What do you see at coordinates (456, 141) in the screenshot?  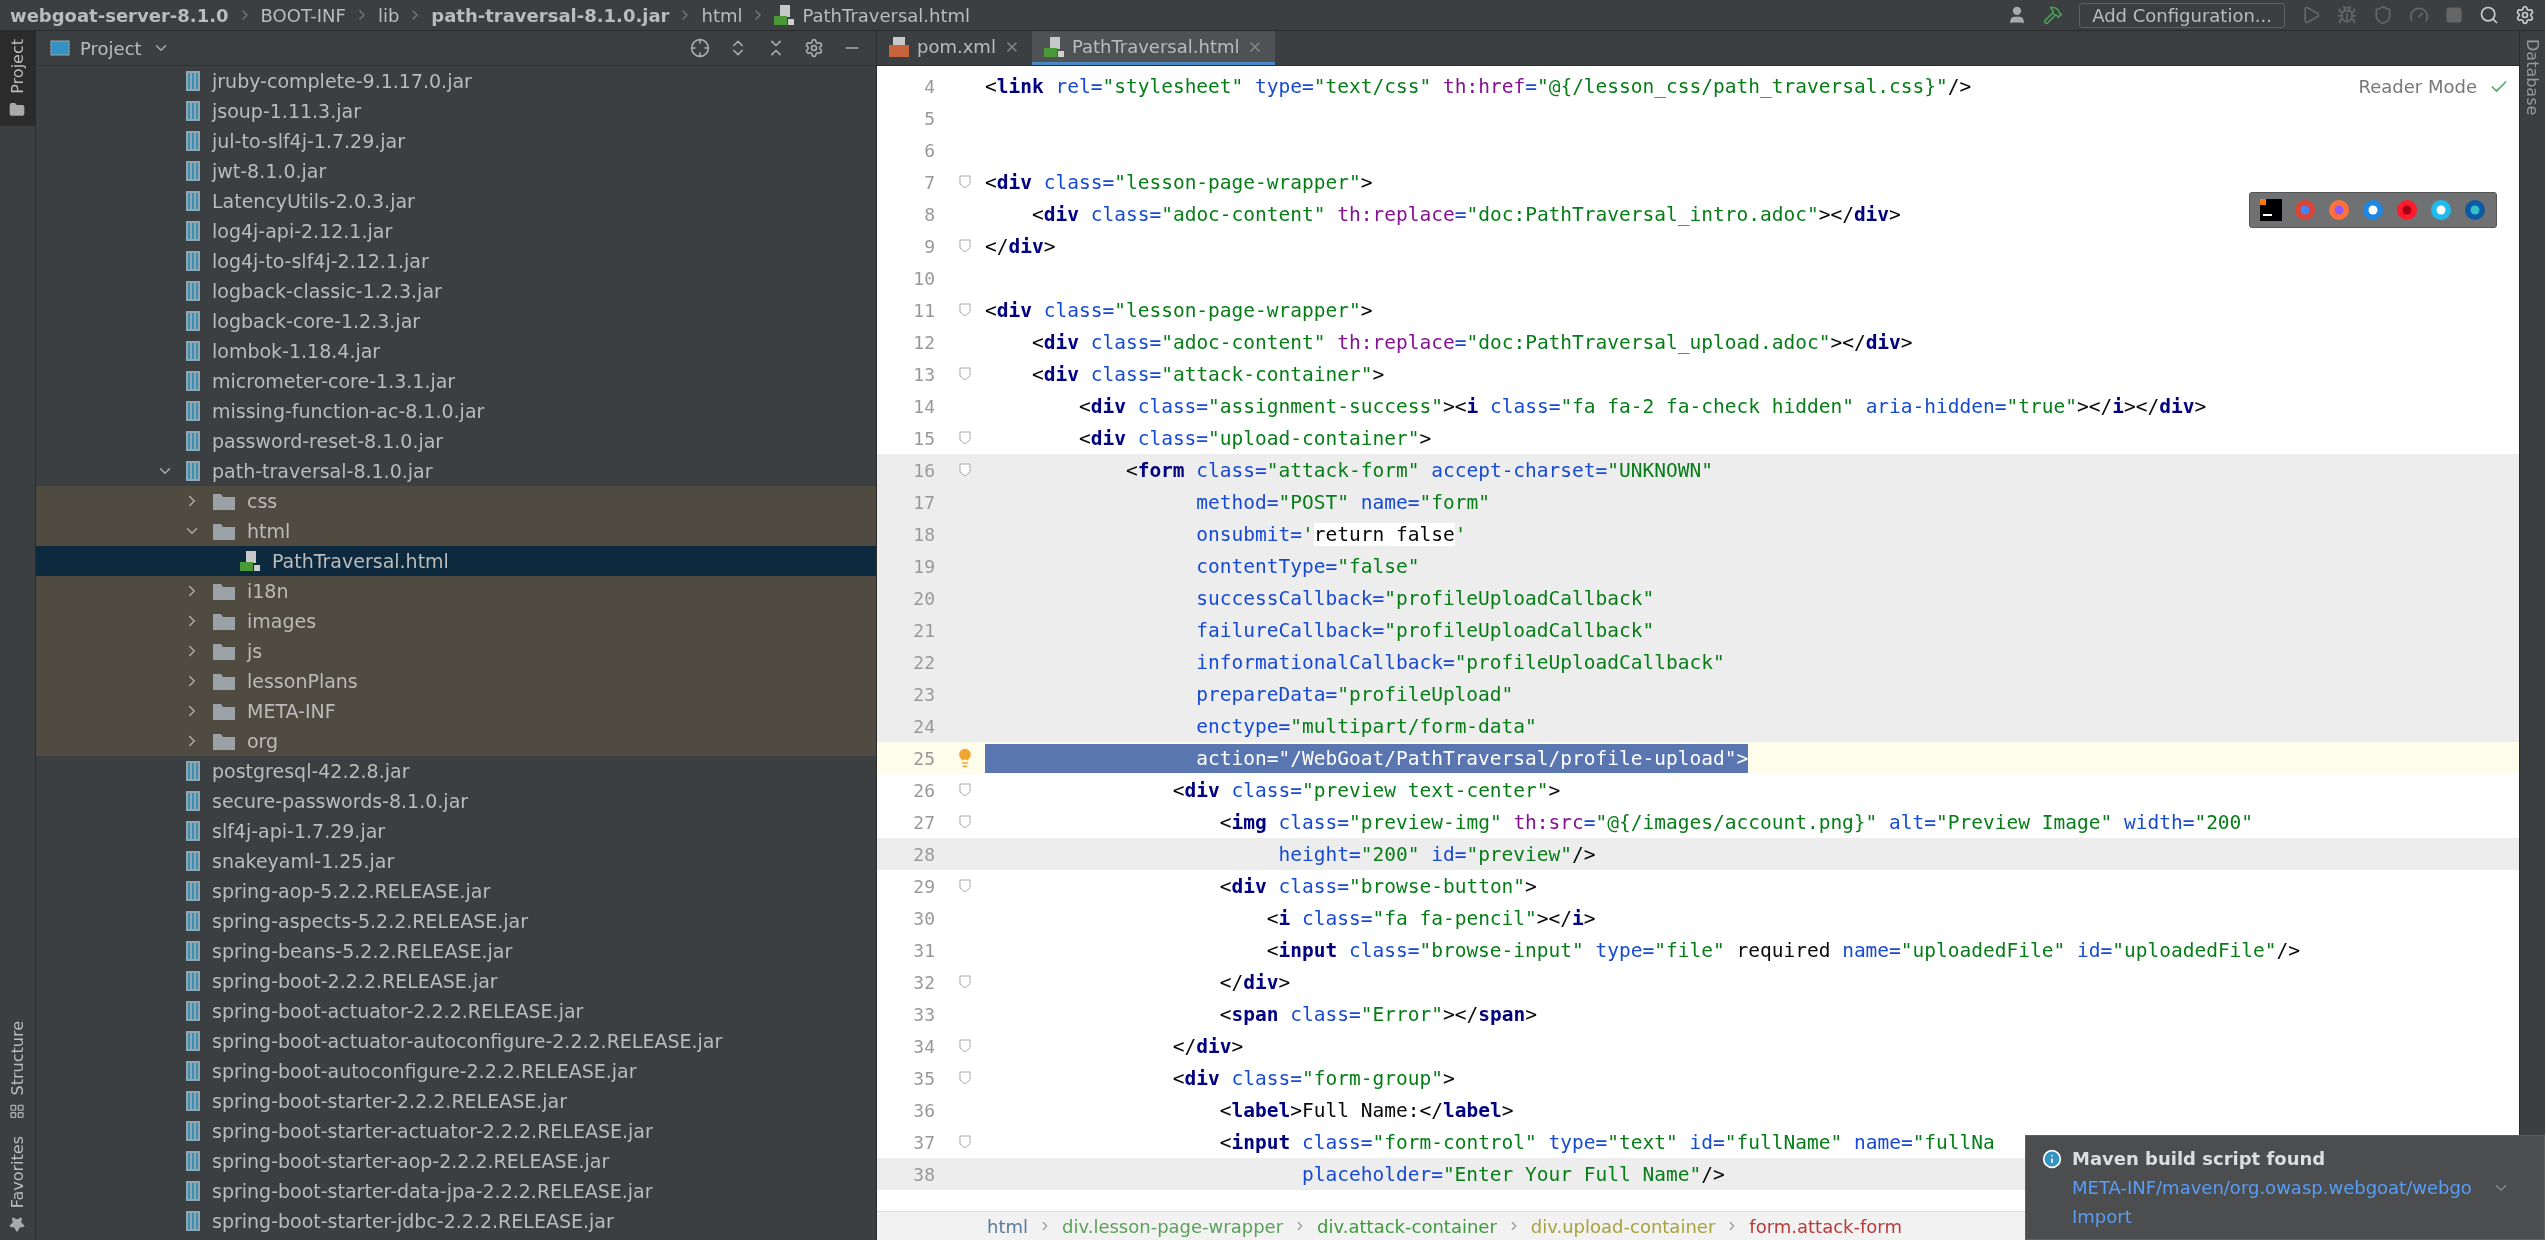 I see `tree-item: jul-to-slf4j-1.7.29.jar` at bounding box center [456, 141].